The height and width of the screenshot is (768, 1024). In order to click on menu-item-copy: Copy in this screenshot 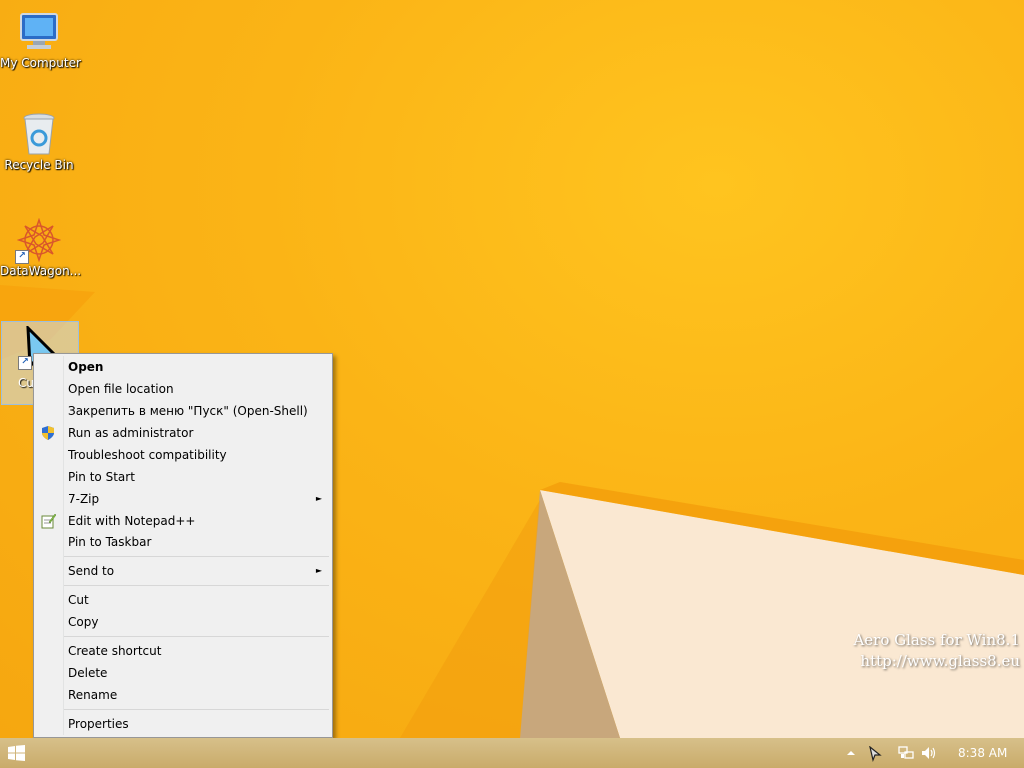, I will do `click(183, 622)`.